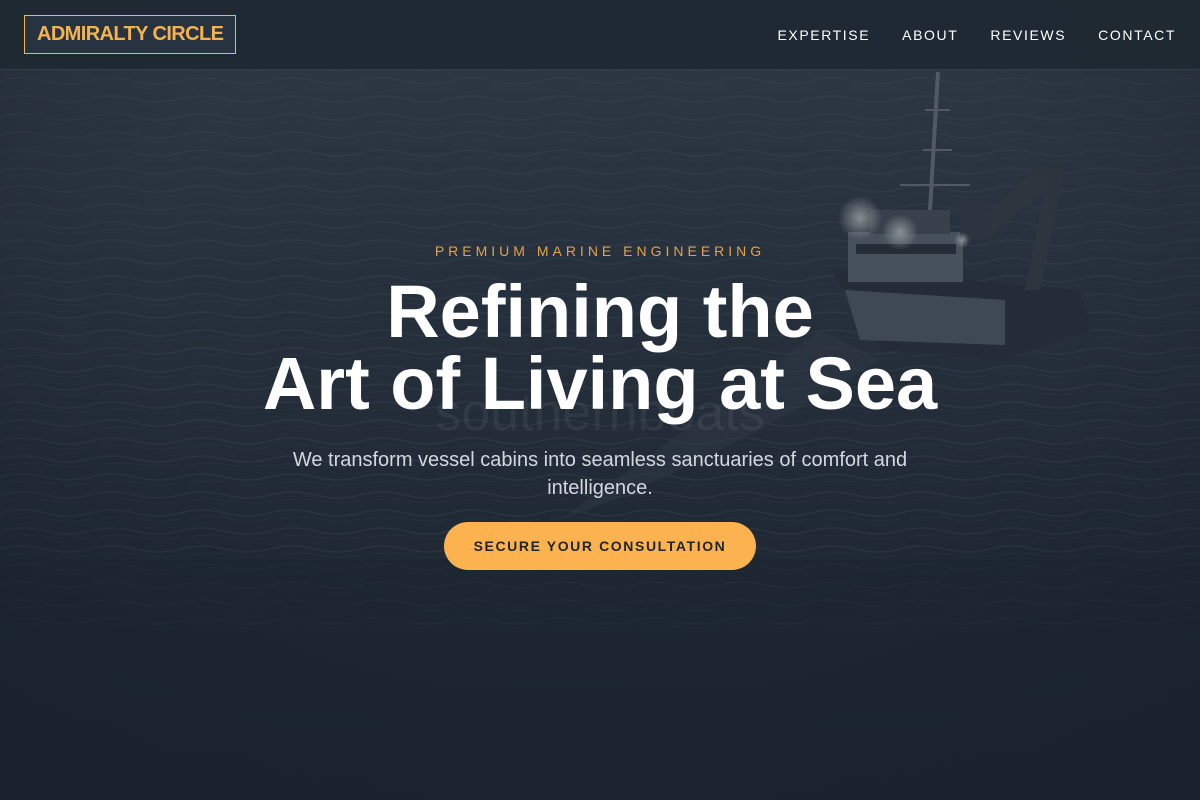 This screenshot has height=800, width=1200. What do you see at coordinates (600, 546) in the screenshot?
I see `consultation-cta-button: SECURE YOUR CONSULTATION` at bounding box center [600, 546].